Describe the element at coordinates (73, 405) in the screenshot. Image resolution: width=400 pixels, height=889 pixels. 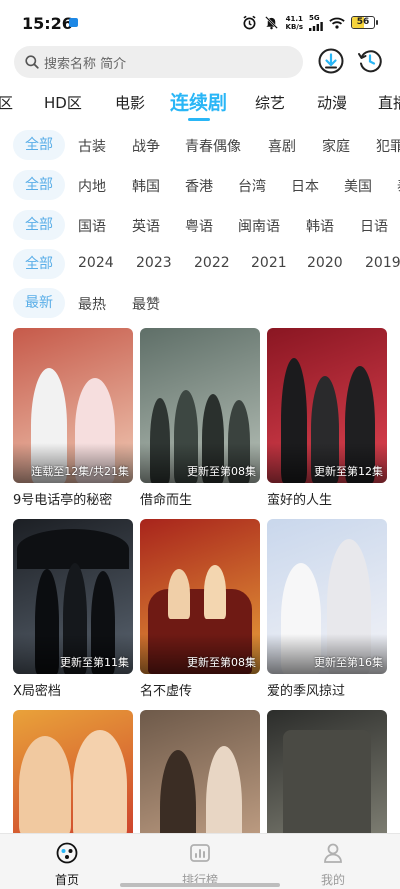
I see `poster-image: 连载至12集/共21集` at that location.